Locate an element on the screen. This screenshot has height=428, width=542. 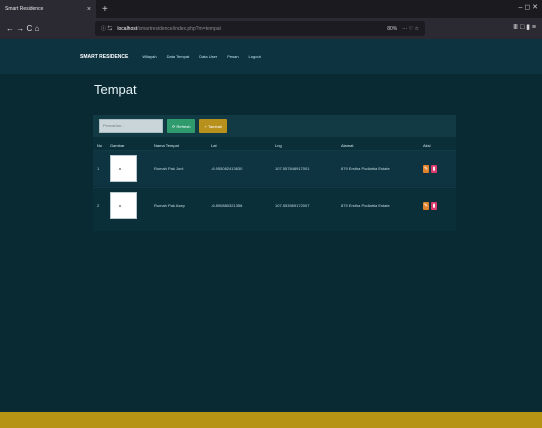
url-actions: ··· ♡ ☆ is located at coordinates (410, 29).